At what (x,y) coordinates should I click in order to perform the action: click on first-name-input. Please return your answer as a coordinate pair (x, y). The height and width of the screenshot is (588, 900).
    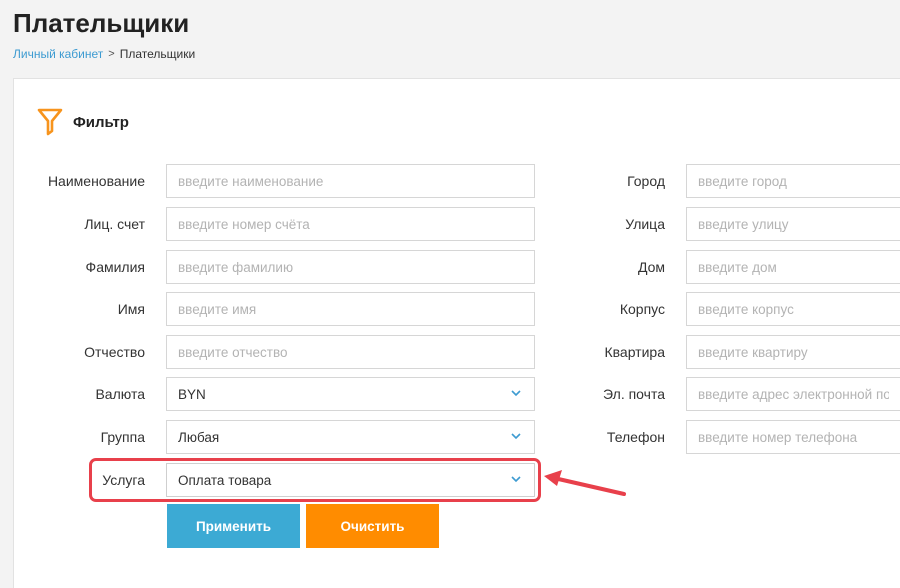
    Looking at the image, I should click on (350, 309).